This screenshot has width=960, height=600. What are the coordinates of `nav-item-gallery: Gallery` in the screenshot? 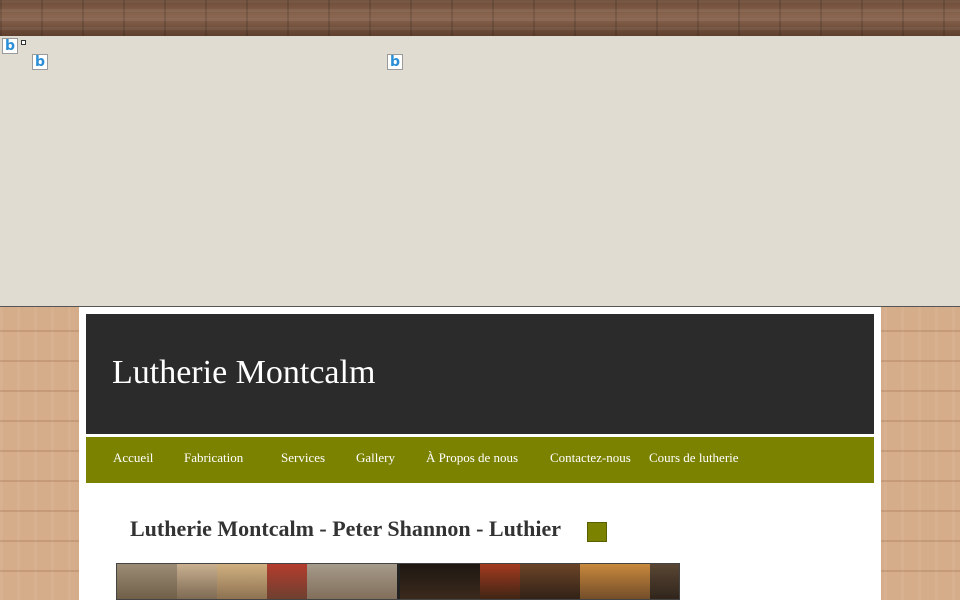 It's located at (375, 458).